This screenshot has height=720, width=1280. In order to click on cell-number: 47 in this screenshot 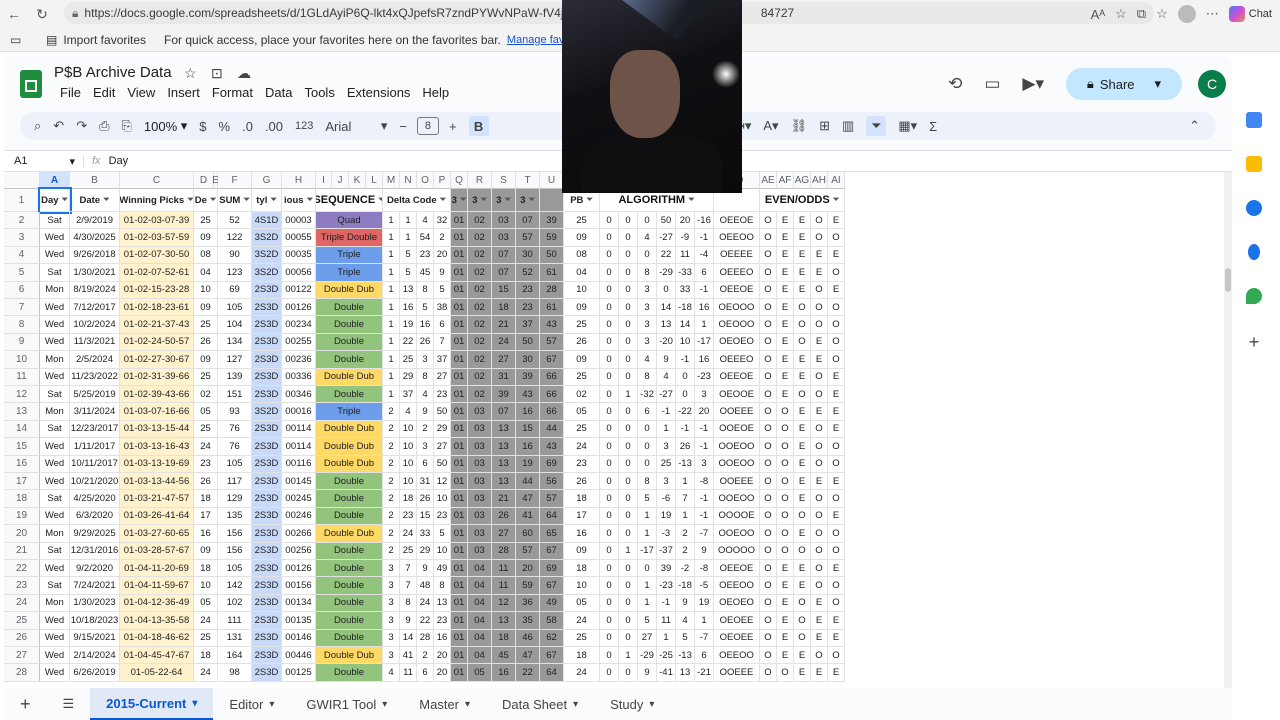, I will do `click(528, 499)`.